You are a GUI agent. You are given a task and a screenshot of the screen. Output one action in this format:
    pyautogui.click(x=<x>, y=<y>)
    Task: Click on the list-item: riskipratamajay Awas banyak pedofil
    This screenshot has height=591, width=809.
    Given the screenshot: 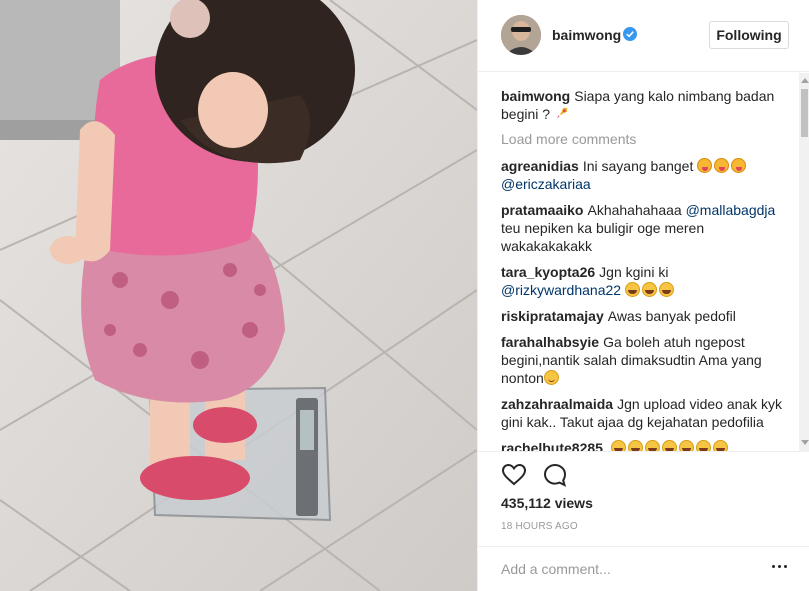 What is the action you would take?
    pyautogui.click(x=646, y=316)
    